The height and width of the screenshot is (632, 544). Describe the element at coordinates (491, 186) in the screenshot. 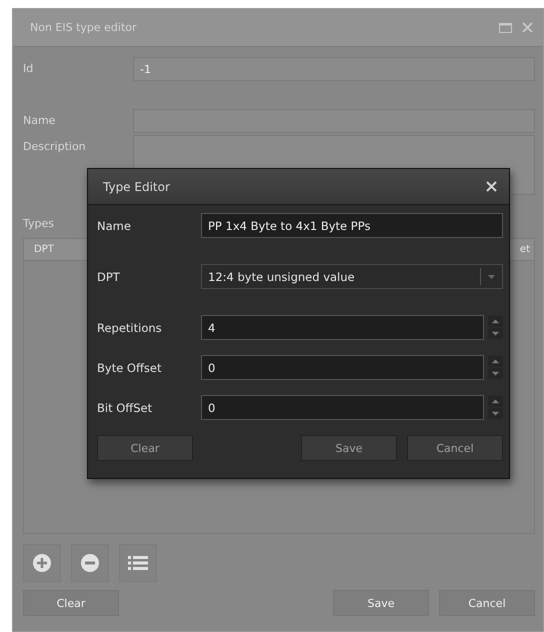

I see `close-icon` at that location.